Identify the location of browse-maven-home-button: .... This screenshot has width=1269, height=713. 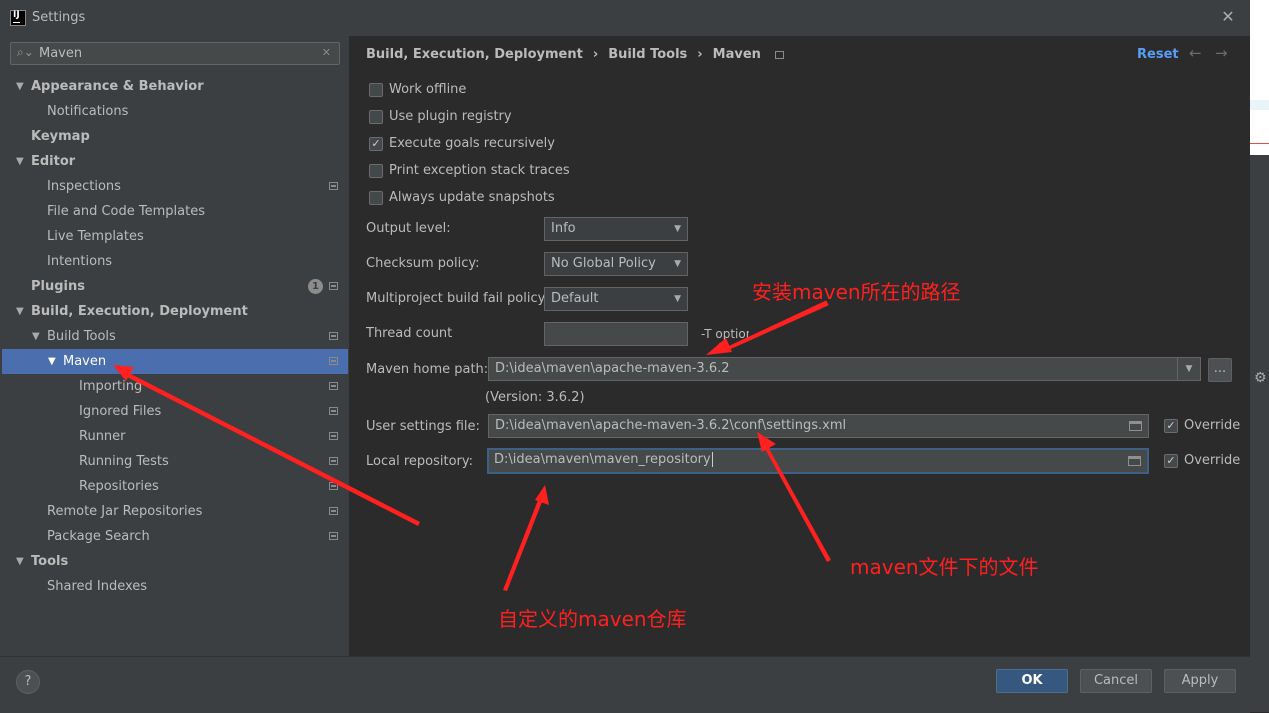
(1220, 370).